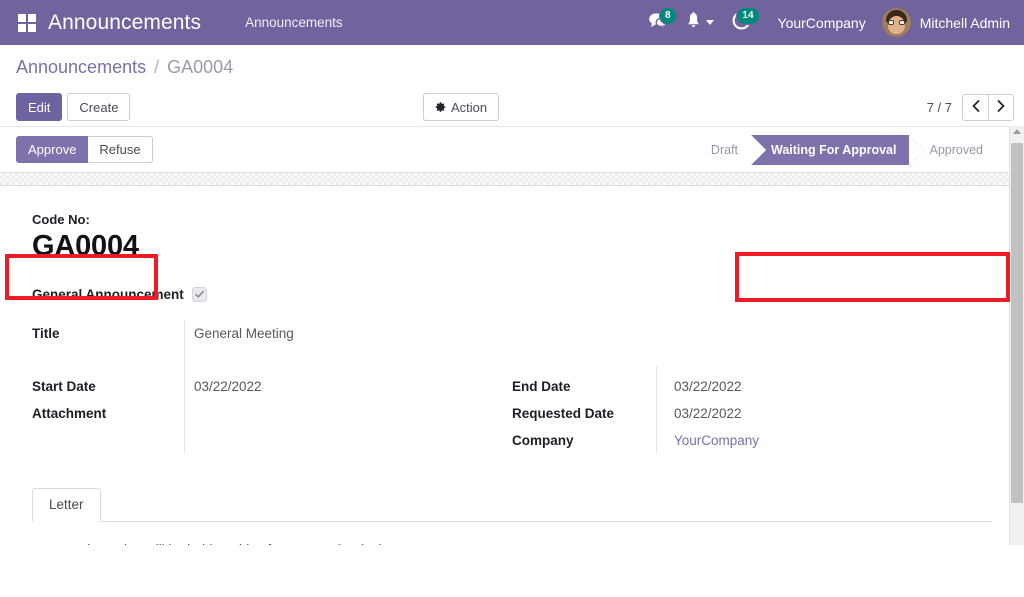 Image resolution: width=1024 pixels, height=597 pixels. I want to click on apps-grid-icon, so click(27, 22).